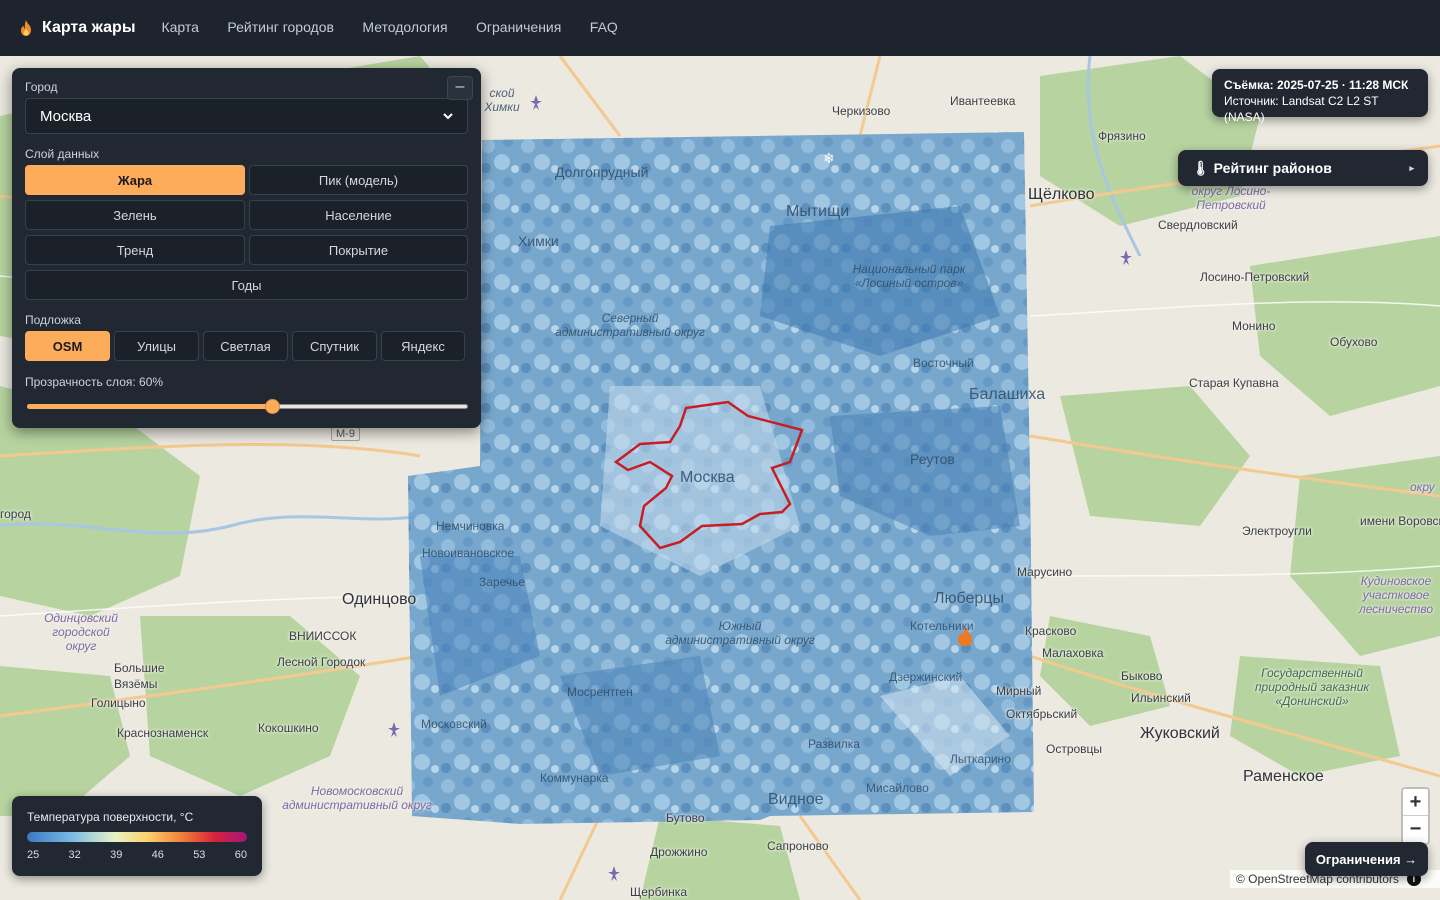 The height and width of the screenshot is (900, 1440). Describe the element at coordinates (502, 582) in the screenshot. I see `map-label-zarechye: Заречье` at that location.